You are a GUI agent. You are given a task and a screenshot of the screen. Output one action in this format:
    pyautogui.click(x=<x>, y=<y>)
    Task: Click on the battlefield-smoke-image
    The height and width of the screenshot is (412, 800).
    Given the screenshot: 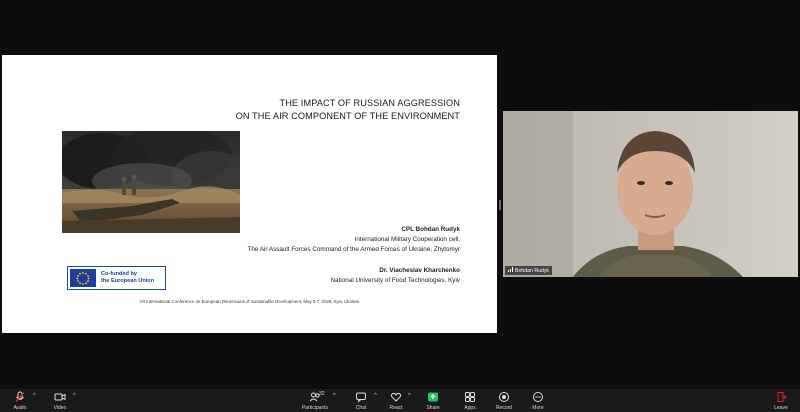 What is the action you would take?
    pyautogui.click(x=151, y=182)
    